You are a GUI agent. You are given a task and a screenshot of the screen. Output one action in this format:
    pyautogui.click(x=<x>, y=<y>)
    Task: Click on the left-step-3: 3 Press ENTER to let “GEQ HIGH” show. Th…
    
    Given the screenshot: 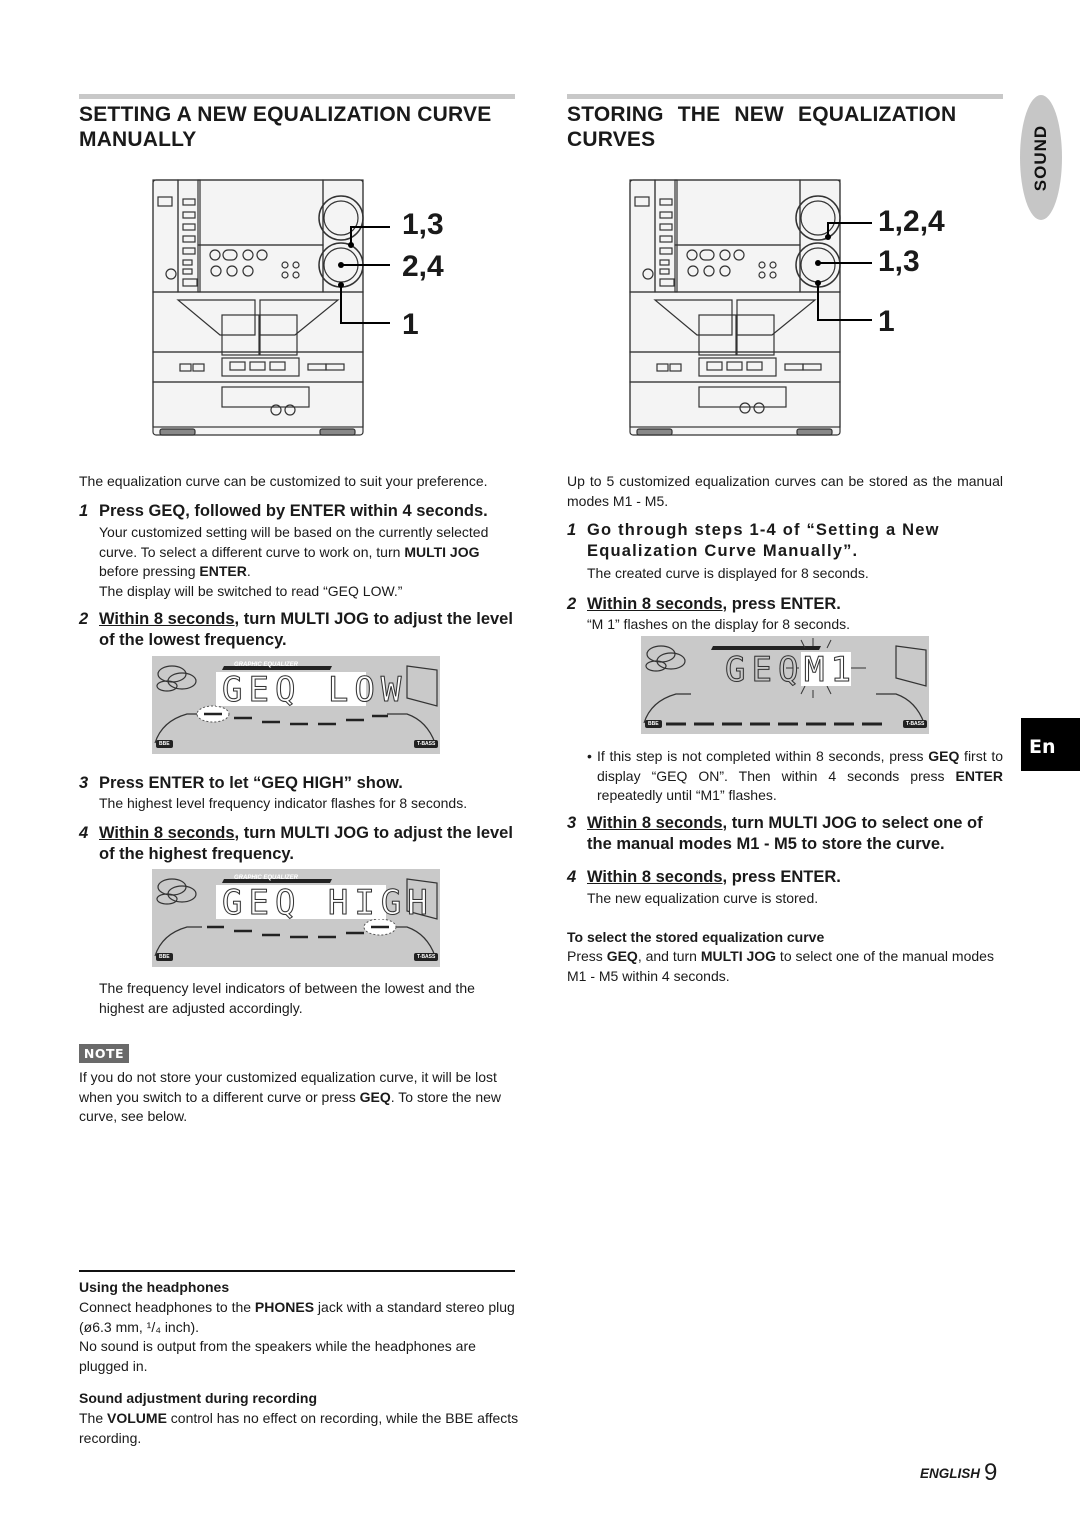 What is the action you would take?
    pyautogui.click(x=299, y=795)
    